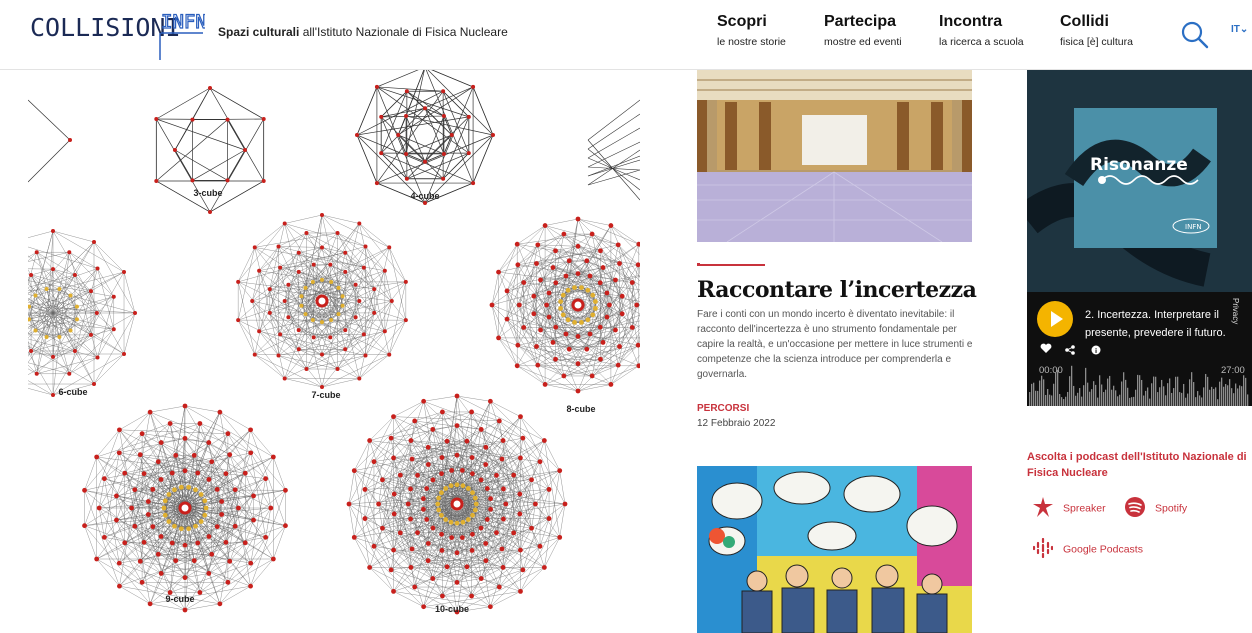 Image resolution: width=1252 pixels, height=633 pixels. I want to click on nav-subtitle: fisica [è] cultura, so click(1096, 42).